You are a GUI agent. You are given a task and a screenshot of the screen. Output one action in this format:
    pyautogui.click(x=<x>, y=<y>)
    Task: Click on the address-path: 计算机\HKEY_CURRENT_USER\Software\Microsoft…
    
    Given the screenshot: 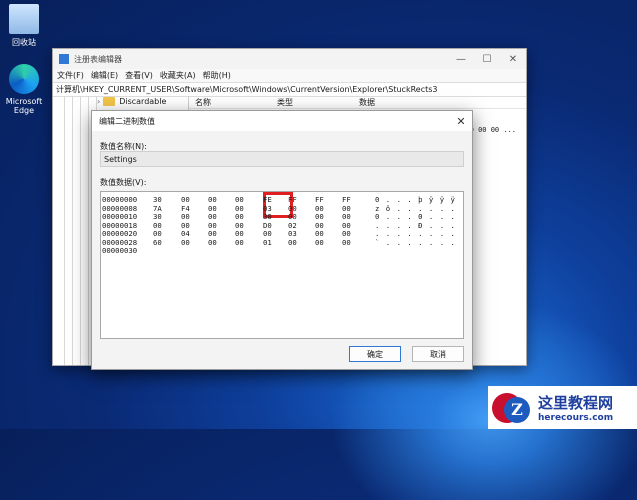 What is the action you would take?
    pyautogui.click(x=247, y=89)
    